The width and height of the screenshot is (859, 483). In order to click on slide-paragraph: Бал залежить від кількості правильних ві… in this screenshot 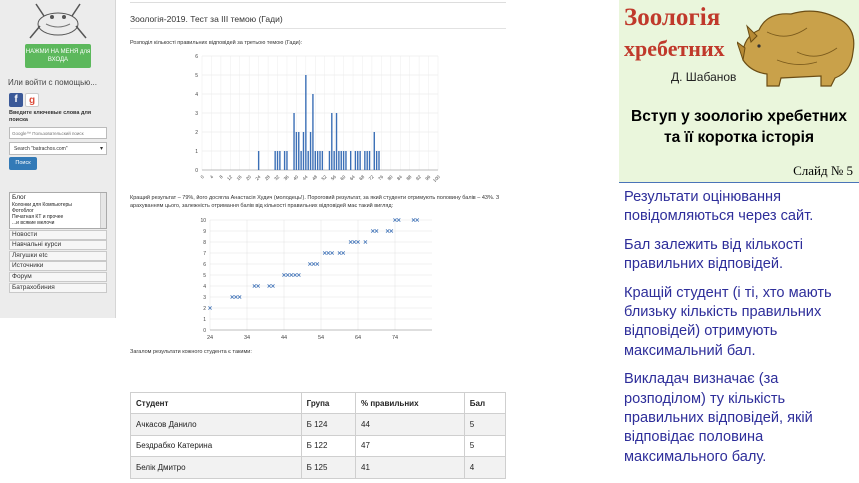, I will do `click(713, 254)`.